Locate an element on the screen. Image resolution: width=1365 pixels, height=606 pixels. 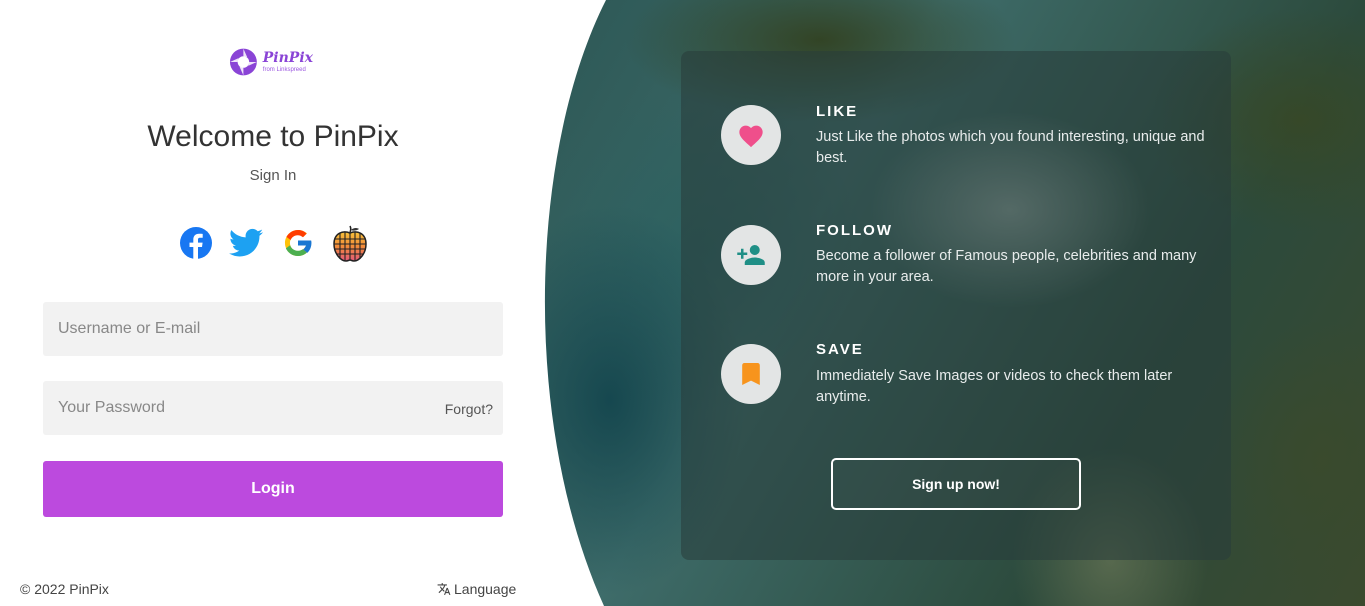
save-feature-badge is located at coordinates (751, 374).